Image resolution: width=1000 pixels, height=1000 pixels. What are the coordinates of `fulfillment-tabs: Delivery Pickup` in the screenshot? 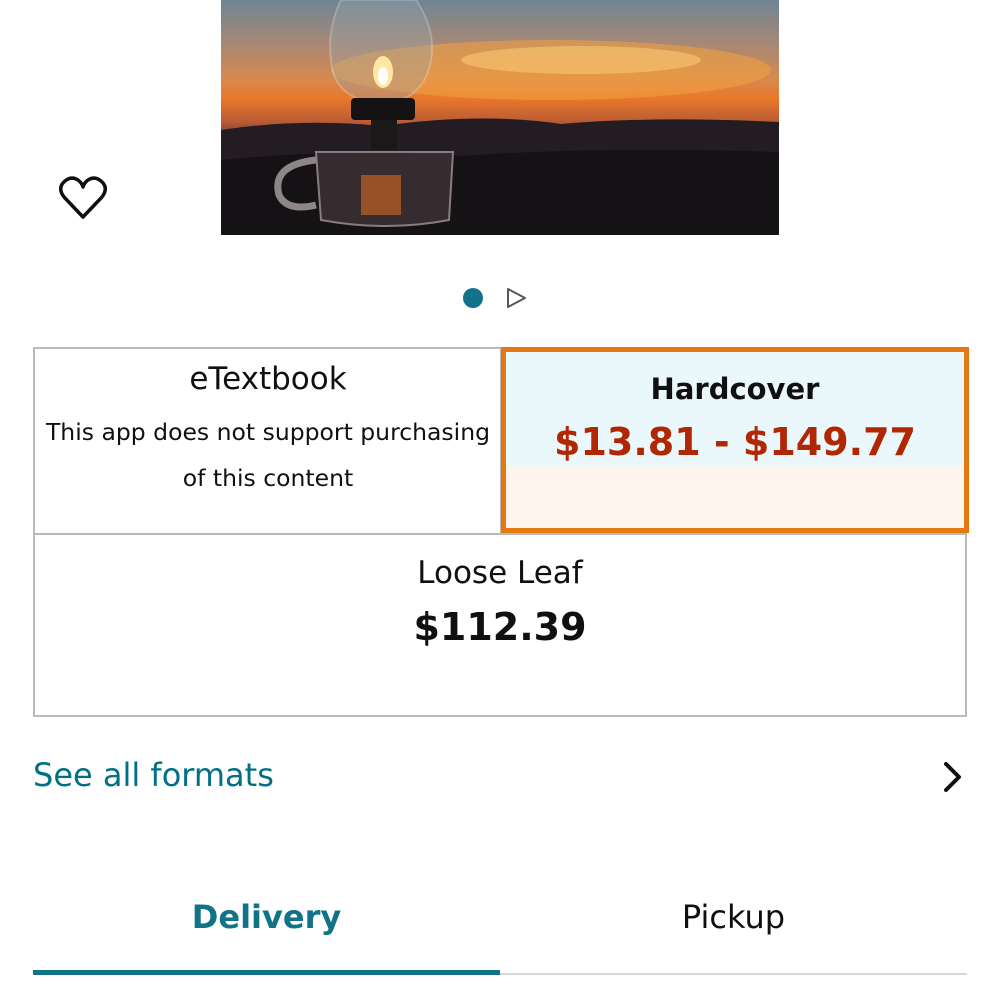 It's located at (500, 930).